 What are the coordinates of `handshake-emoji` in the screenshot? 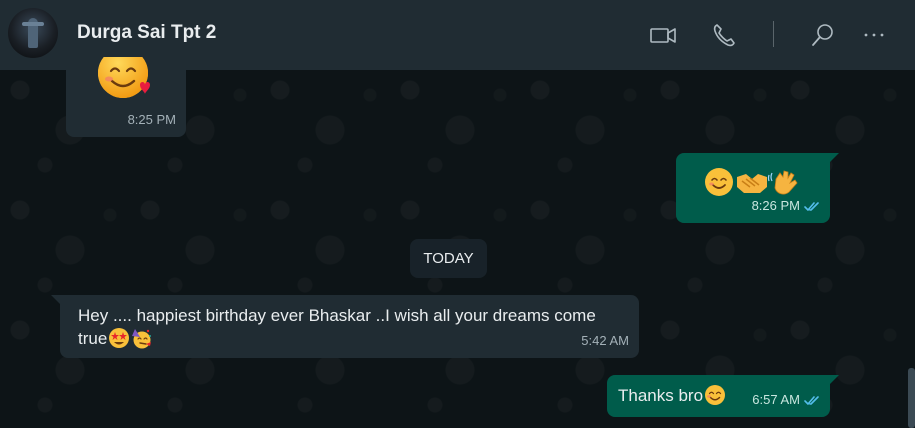 It's located at (752, 183).